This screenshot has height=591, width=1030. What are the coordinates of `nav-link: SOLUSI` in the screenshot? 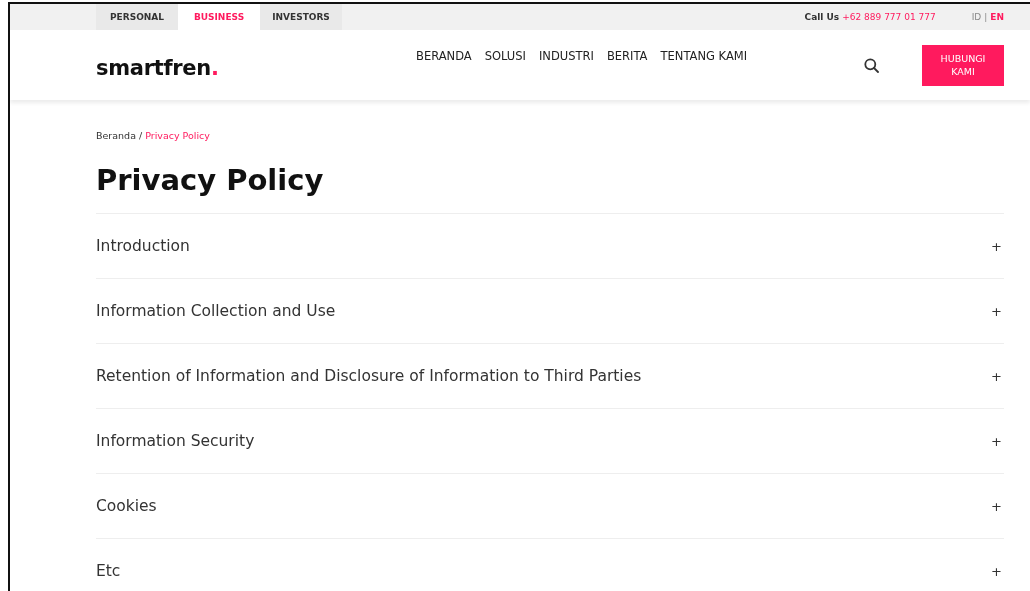 It's located at (505, 56).